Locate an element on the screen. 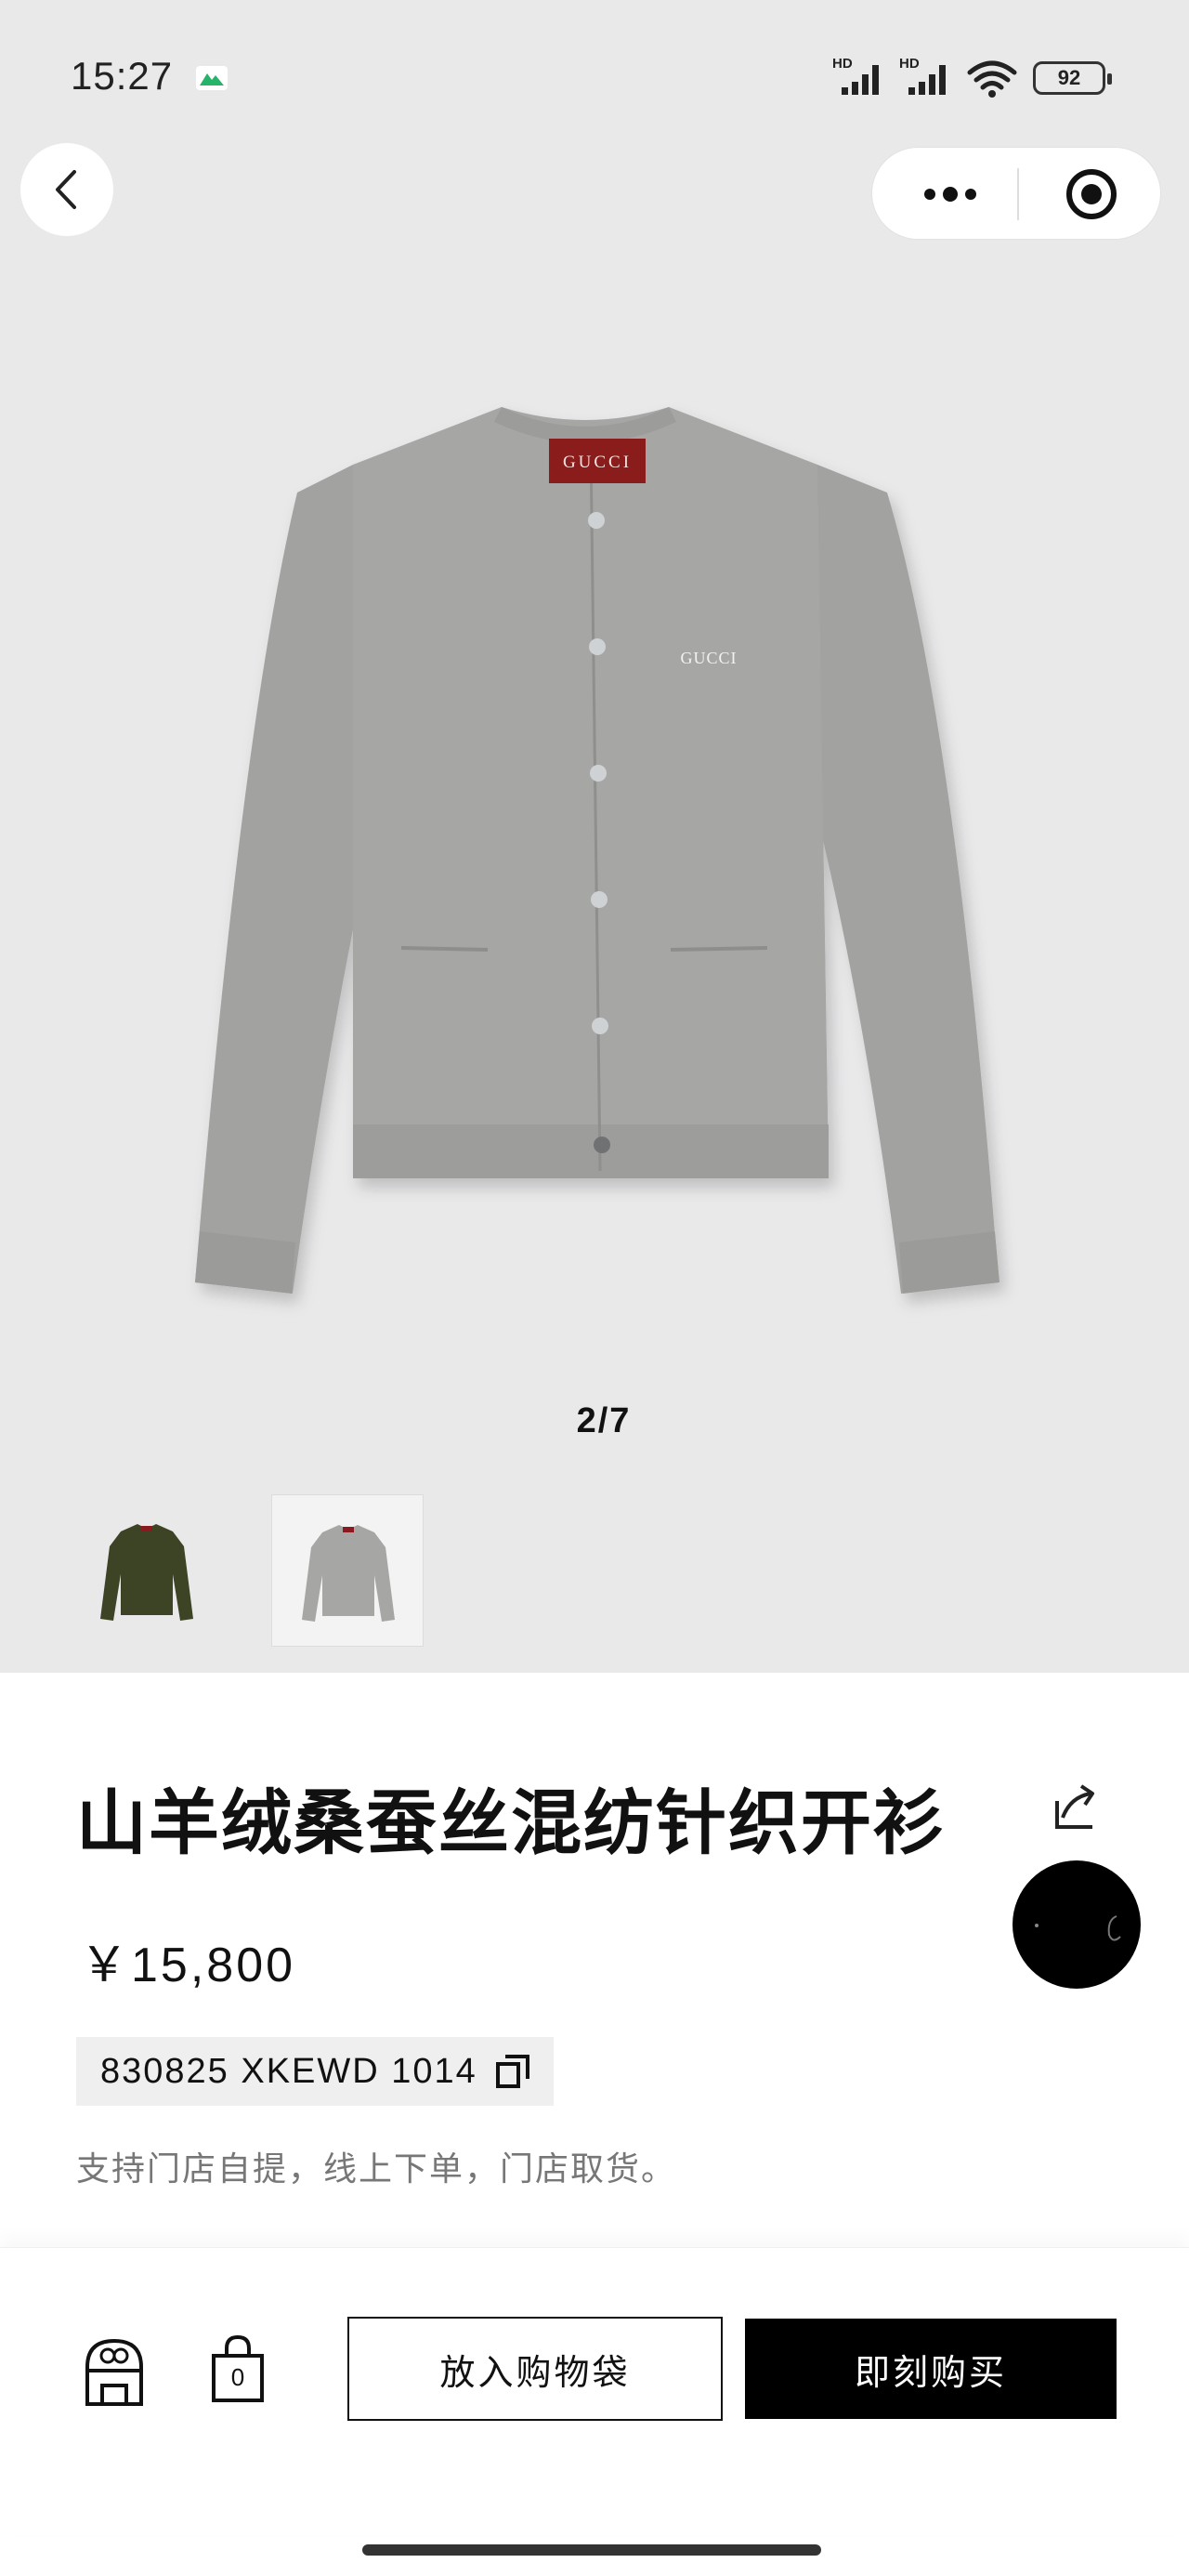 The height and width of the screenshot is (2576, 1189). add-to-bag-button: 放入购物袋 is located at coordinates (535, 2369).